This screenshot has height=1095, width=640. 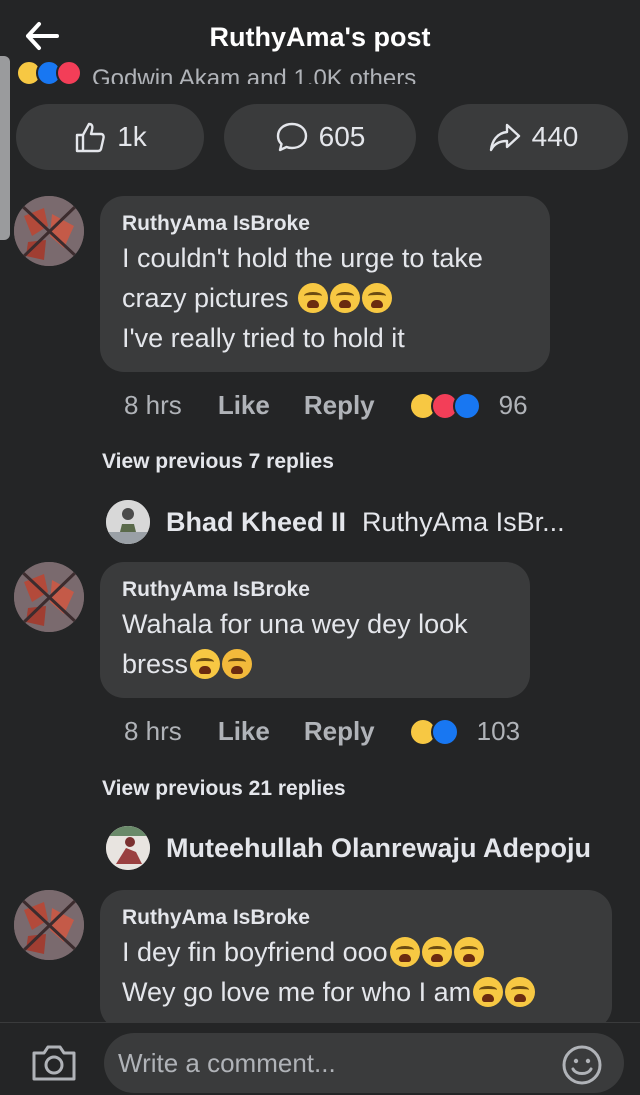 I want to click on crying-cat-emoji-icon, so click(x=237, y=664).